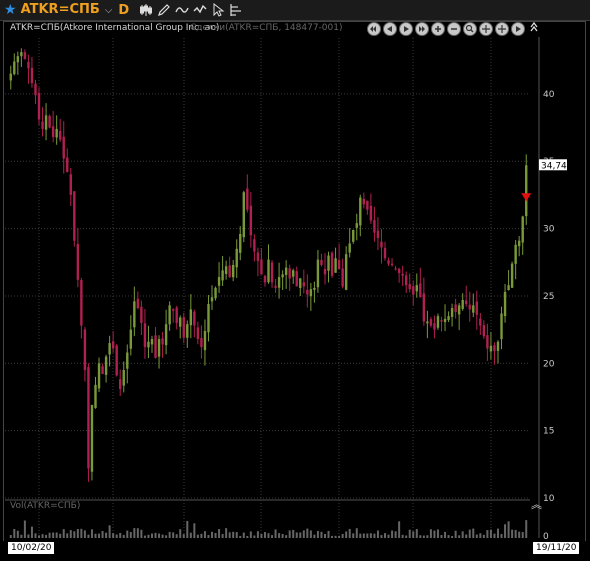 This screenshot has width=590, height=561. I want to click on price-axis-label: 25, so click(548, 297).